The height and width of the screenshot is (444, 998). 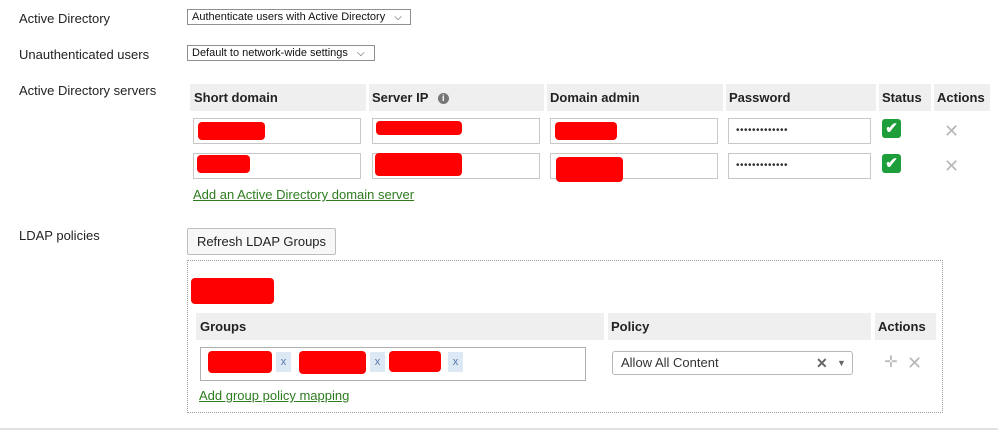 I want to click on unauthenticated-users-select: Default to network-wide settings ⌵, so click(x=281, y=53).